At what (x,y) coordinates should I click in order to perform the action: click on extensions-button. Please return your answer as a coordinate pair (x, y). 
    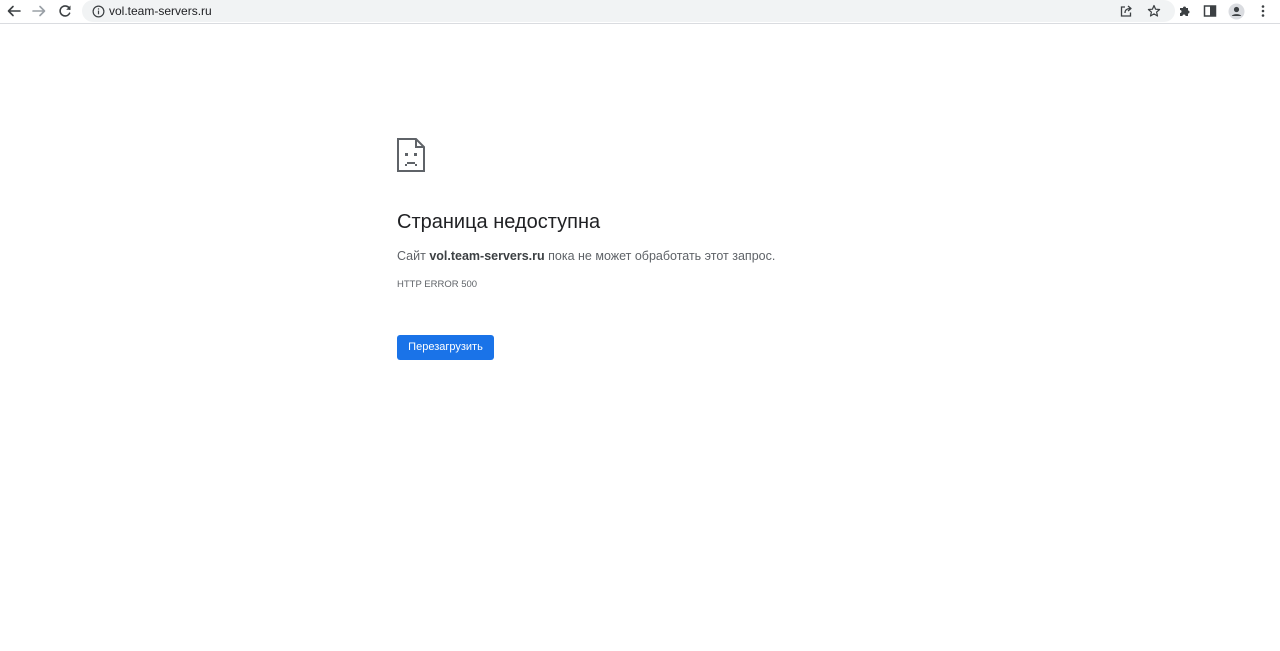
    Looking at the image, I should click on (1185, 11).